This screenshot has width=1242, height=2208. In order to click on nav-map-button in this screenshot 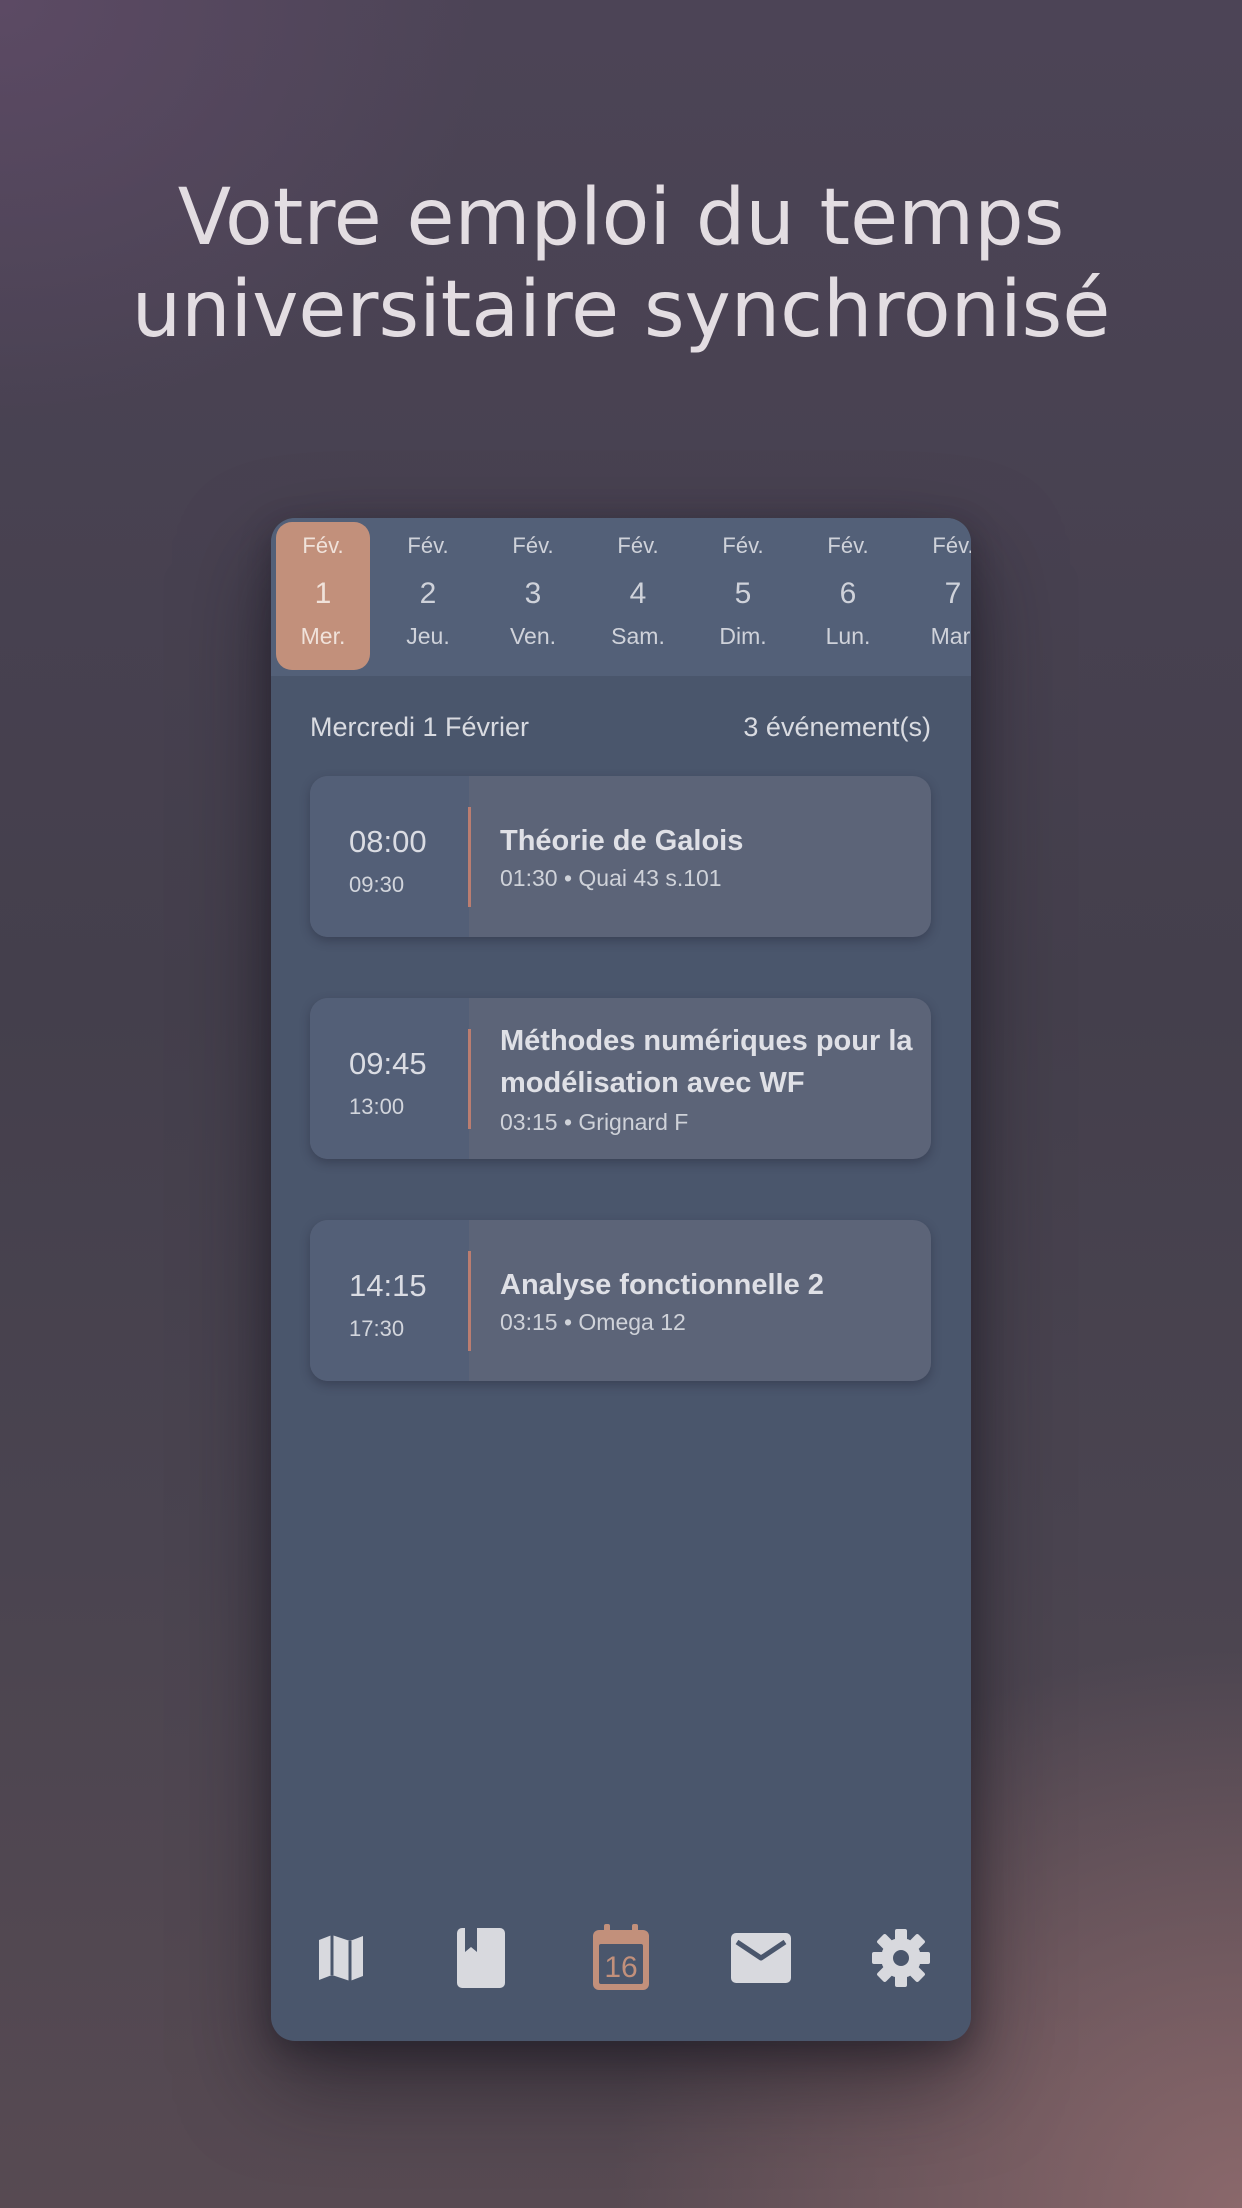, I will do `click(341, 1958)`.